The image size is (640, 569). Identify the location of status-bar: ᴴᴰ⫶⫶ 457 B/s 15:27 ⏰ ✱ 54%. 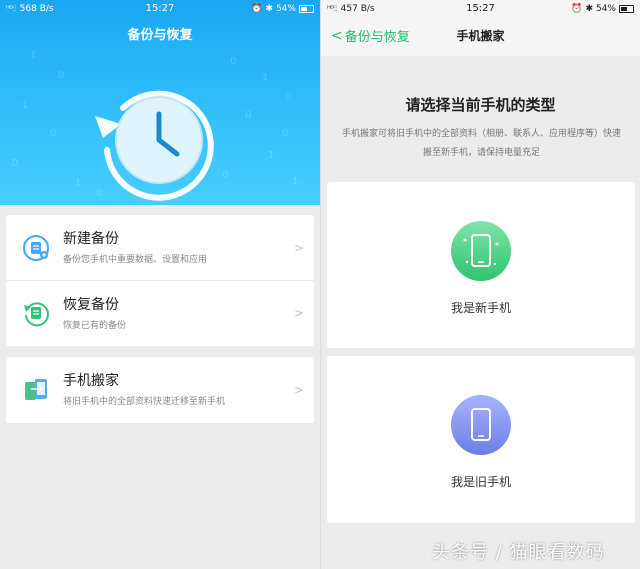
(480, 8).